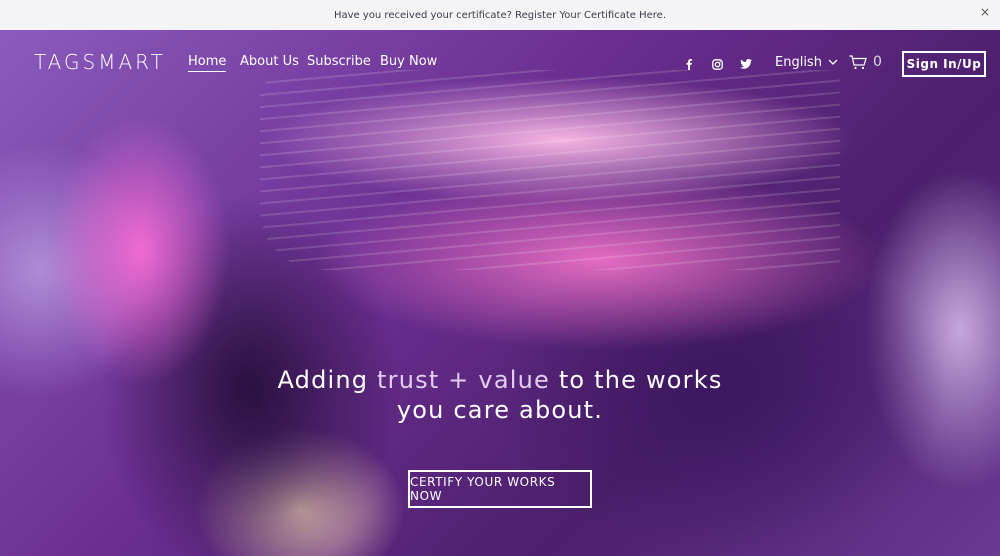 The height and width of the screenshot is (556, 1000). What do you see at coordinates (327, 380) in the screenshot?
I see `headline-part1: Adding` at bounding box center [327, 380].